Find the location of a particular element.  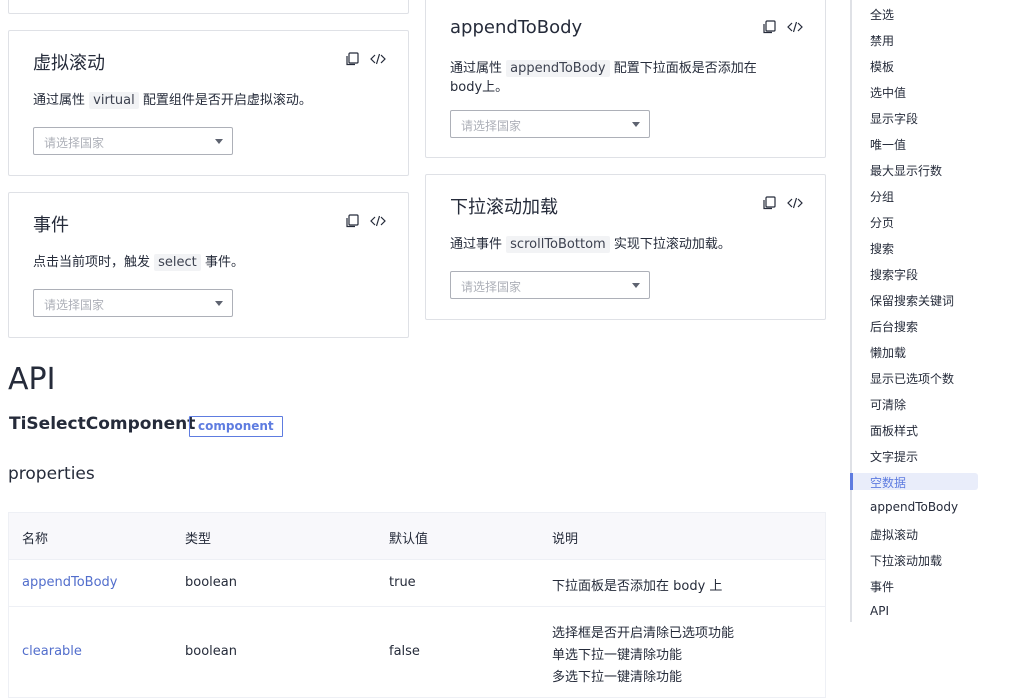

api-heading: API is located at coordinates (32, 379).